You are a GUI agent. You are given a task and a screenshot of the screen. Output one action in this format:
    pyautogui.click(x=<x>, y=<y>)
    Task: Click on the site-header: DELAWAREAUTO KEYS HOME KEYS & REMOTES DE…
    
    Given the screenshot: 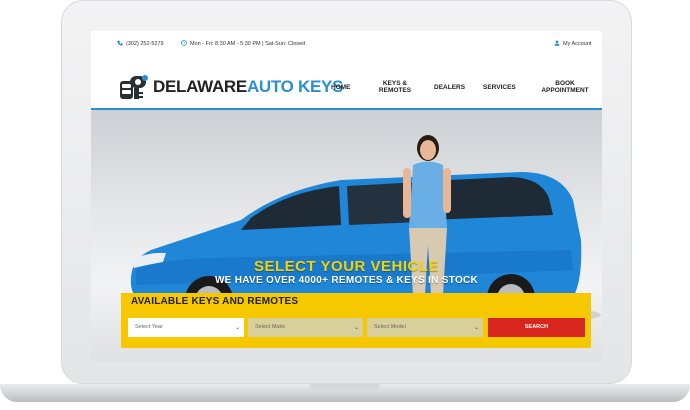 What is the action you would take?
    pyautogui.click(x=346, y=88)
    